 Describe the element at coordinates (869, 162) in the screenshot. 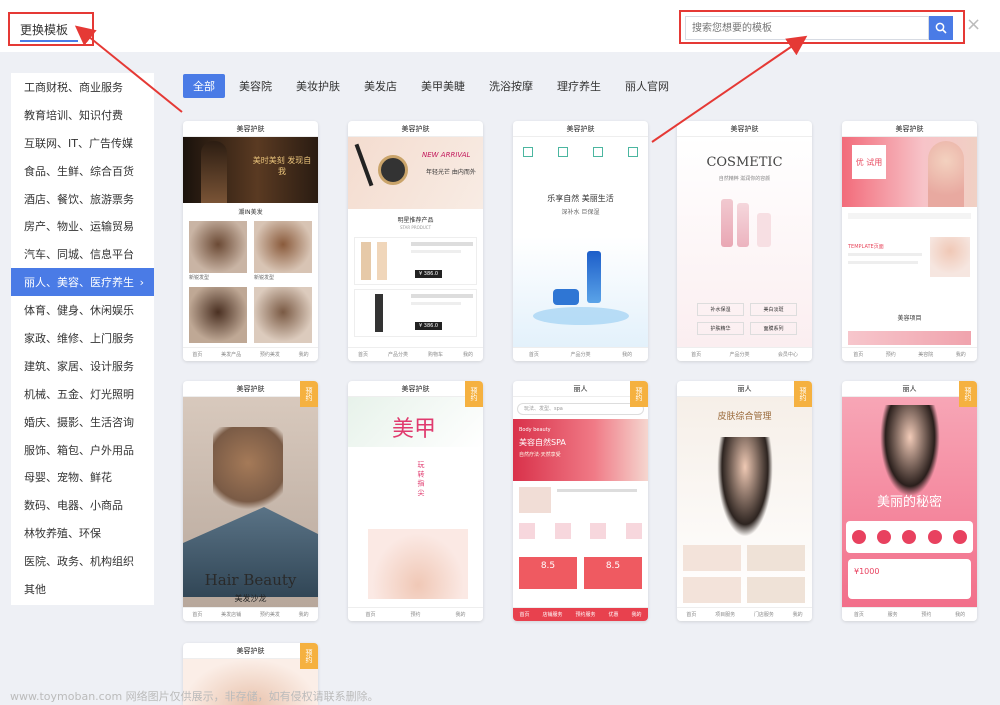

I see `trial-badge: 优 试用` at that location.